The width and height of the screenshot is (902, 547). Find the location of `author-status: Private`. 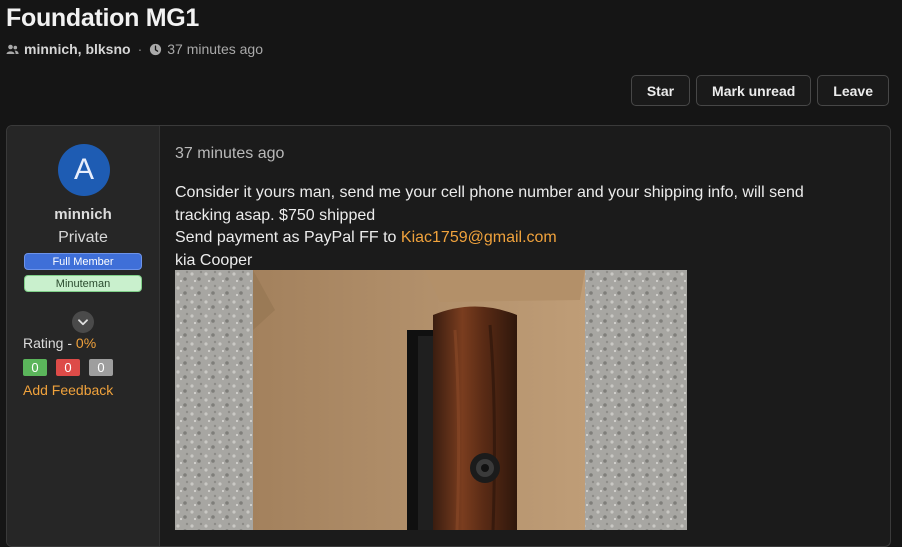

author-status: Private is located at coordinates (83, 237).